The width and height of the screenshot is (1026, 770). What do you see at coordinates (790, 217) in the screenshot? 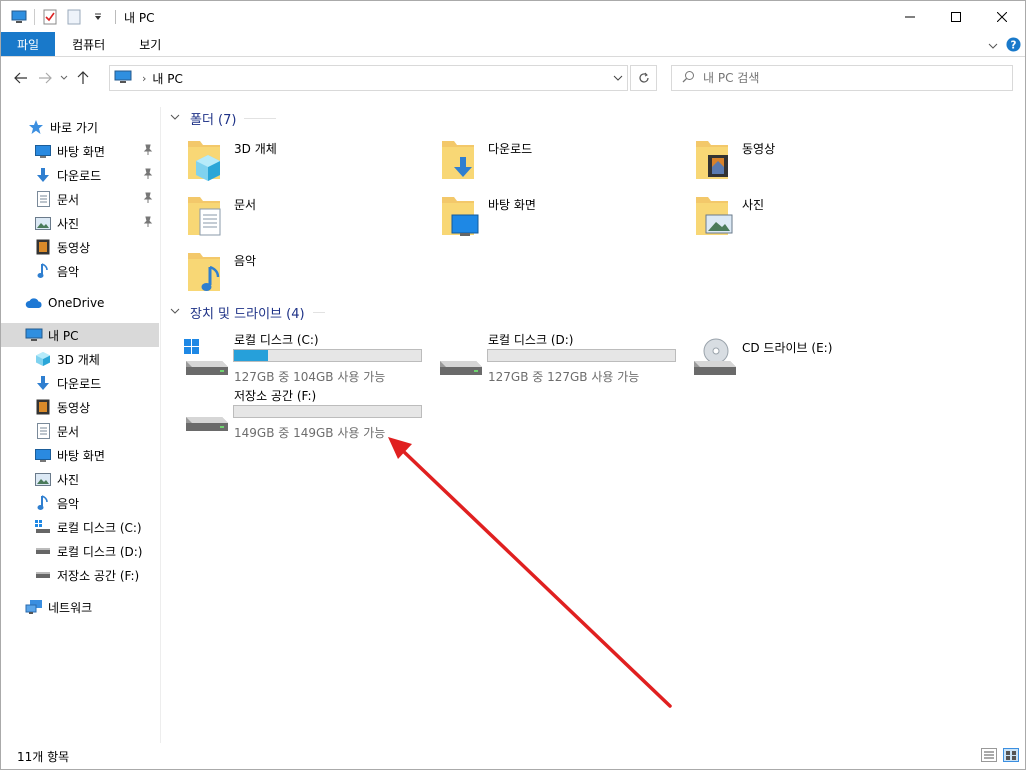
I see `folder-pictures: 사진` at bounding box center [790, 217].